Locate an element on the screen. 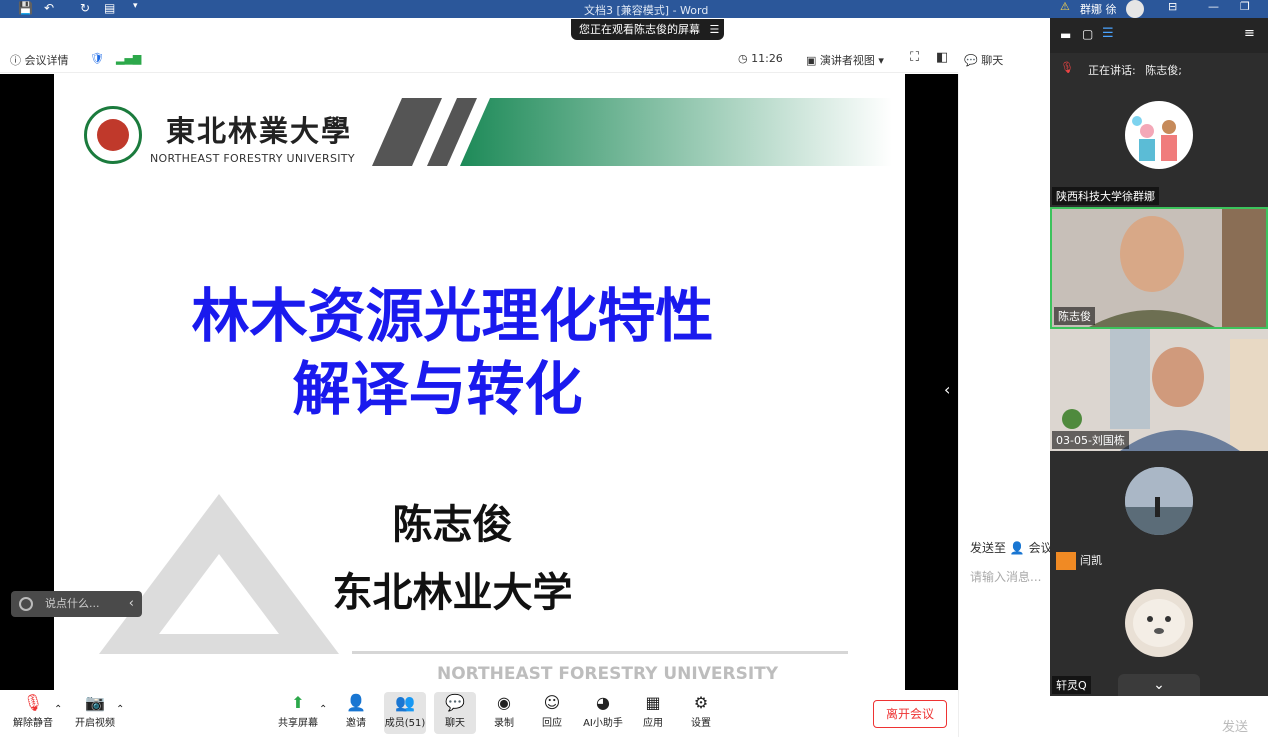  word-title-bar: 💾 ↶ ↻ ▤ ▾ 文档3 [兼容模式] - Word ⚠ 群娜 徐 ⊟ — ❐ is located at coordinates (634, 9).